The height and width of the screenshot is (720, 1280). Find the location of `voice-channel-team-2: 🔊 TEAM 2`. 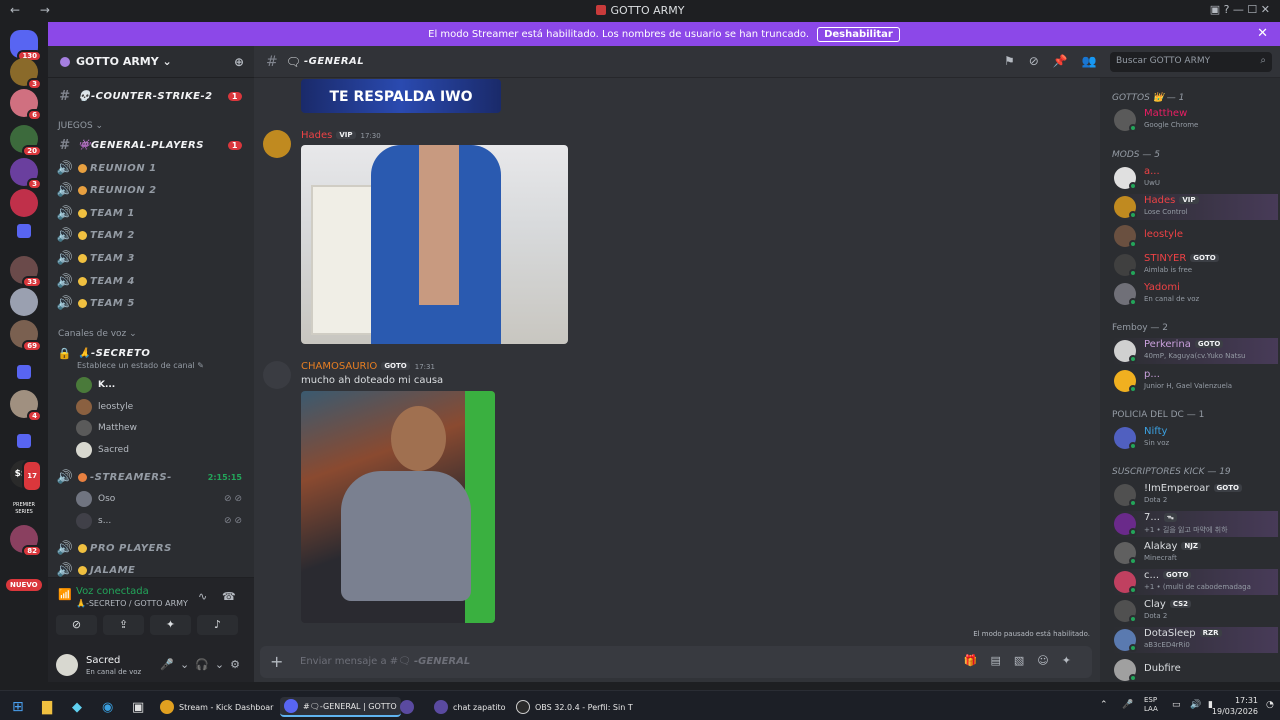

voice-channel-team-2: 🔊 TEAM 2 is located at coordinates (151, 235).